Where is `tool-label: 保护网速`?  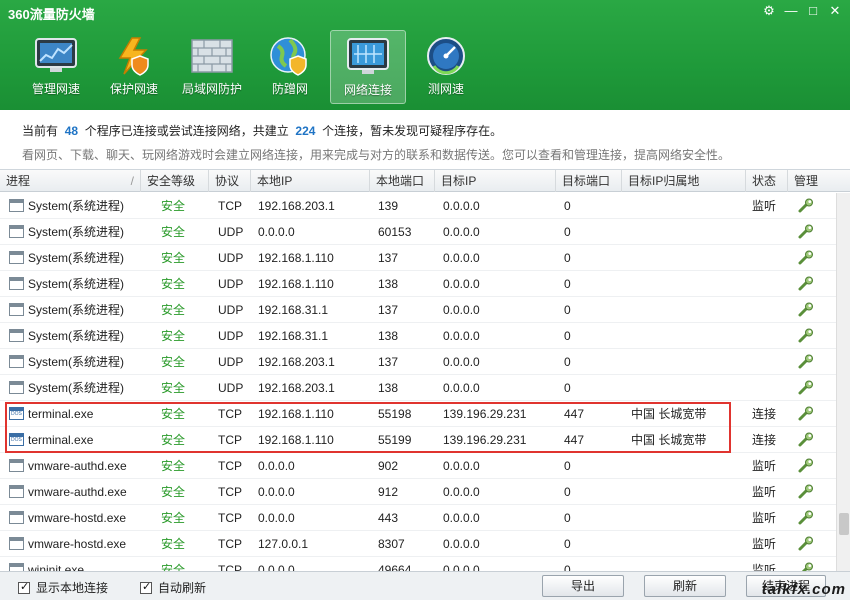
tool-label: 保护网速 is located at coordinates (133, 89).